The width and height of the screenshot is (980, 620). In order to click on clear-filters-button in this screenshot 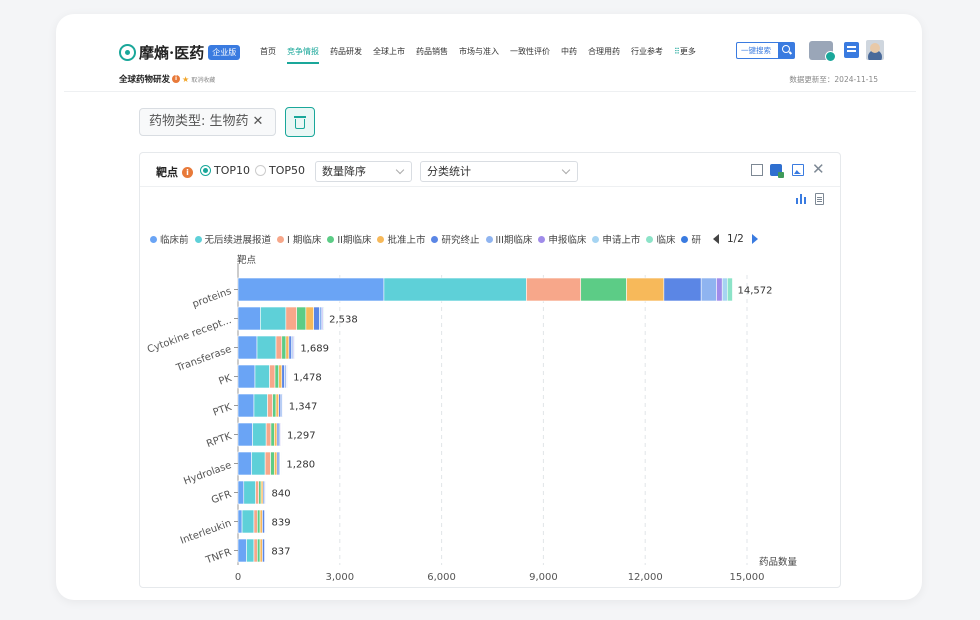, I will do `click(300, 122)`.